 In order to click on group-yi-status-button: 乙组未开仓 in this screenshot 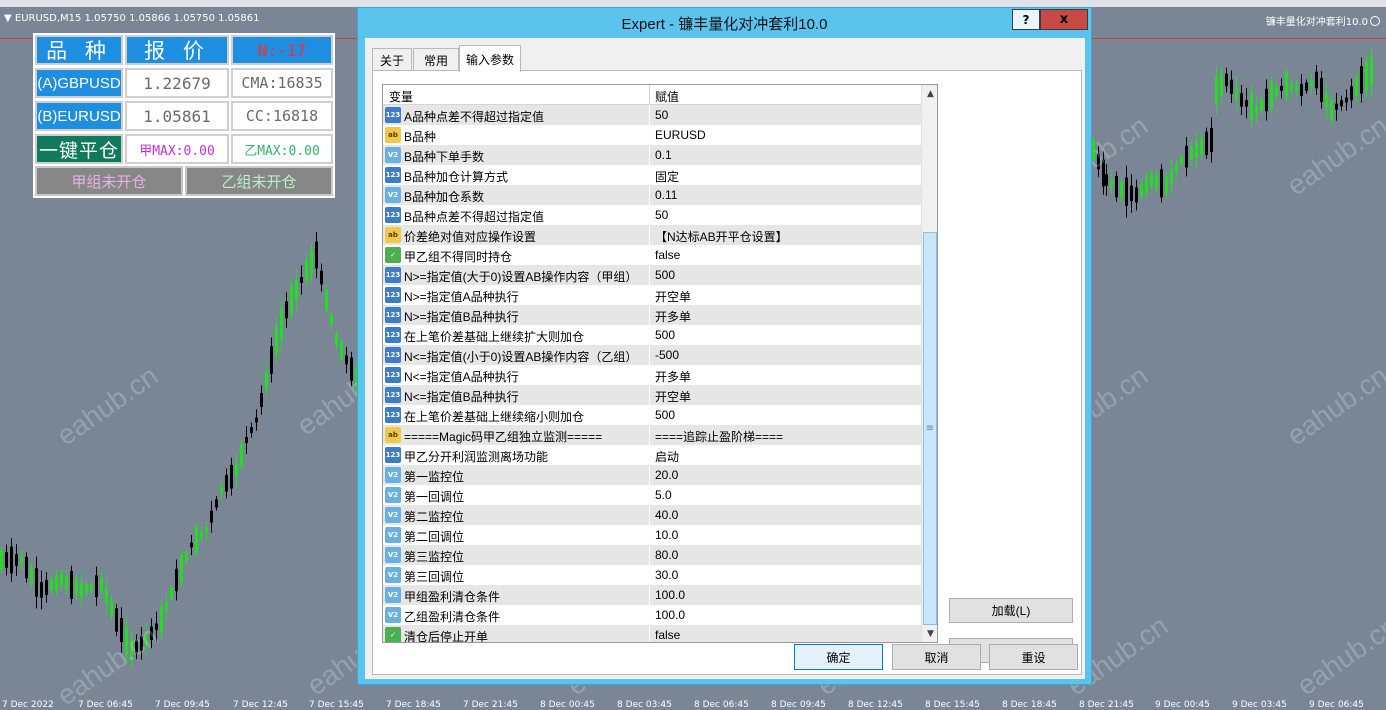, I will do `click(259, 181)`.